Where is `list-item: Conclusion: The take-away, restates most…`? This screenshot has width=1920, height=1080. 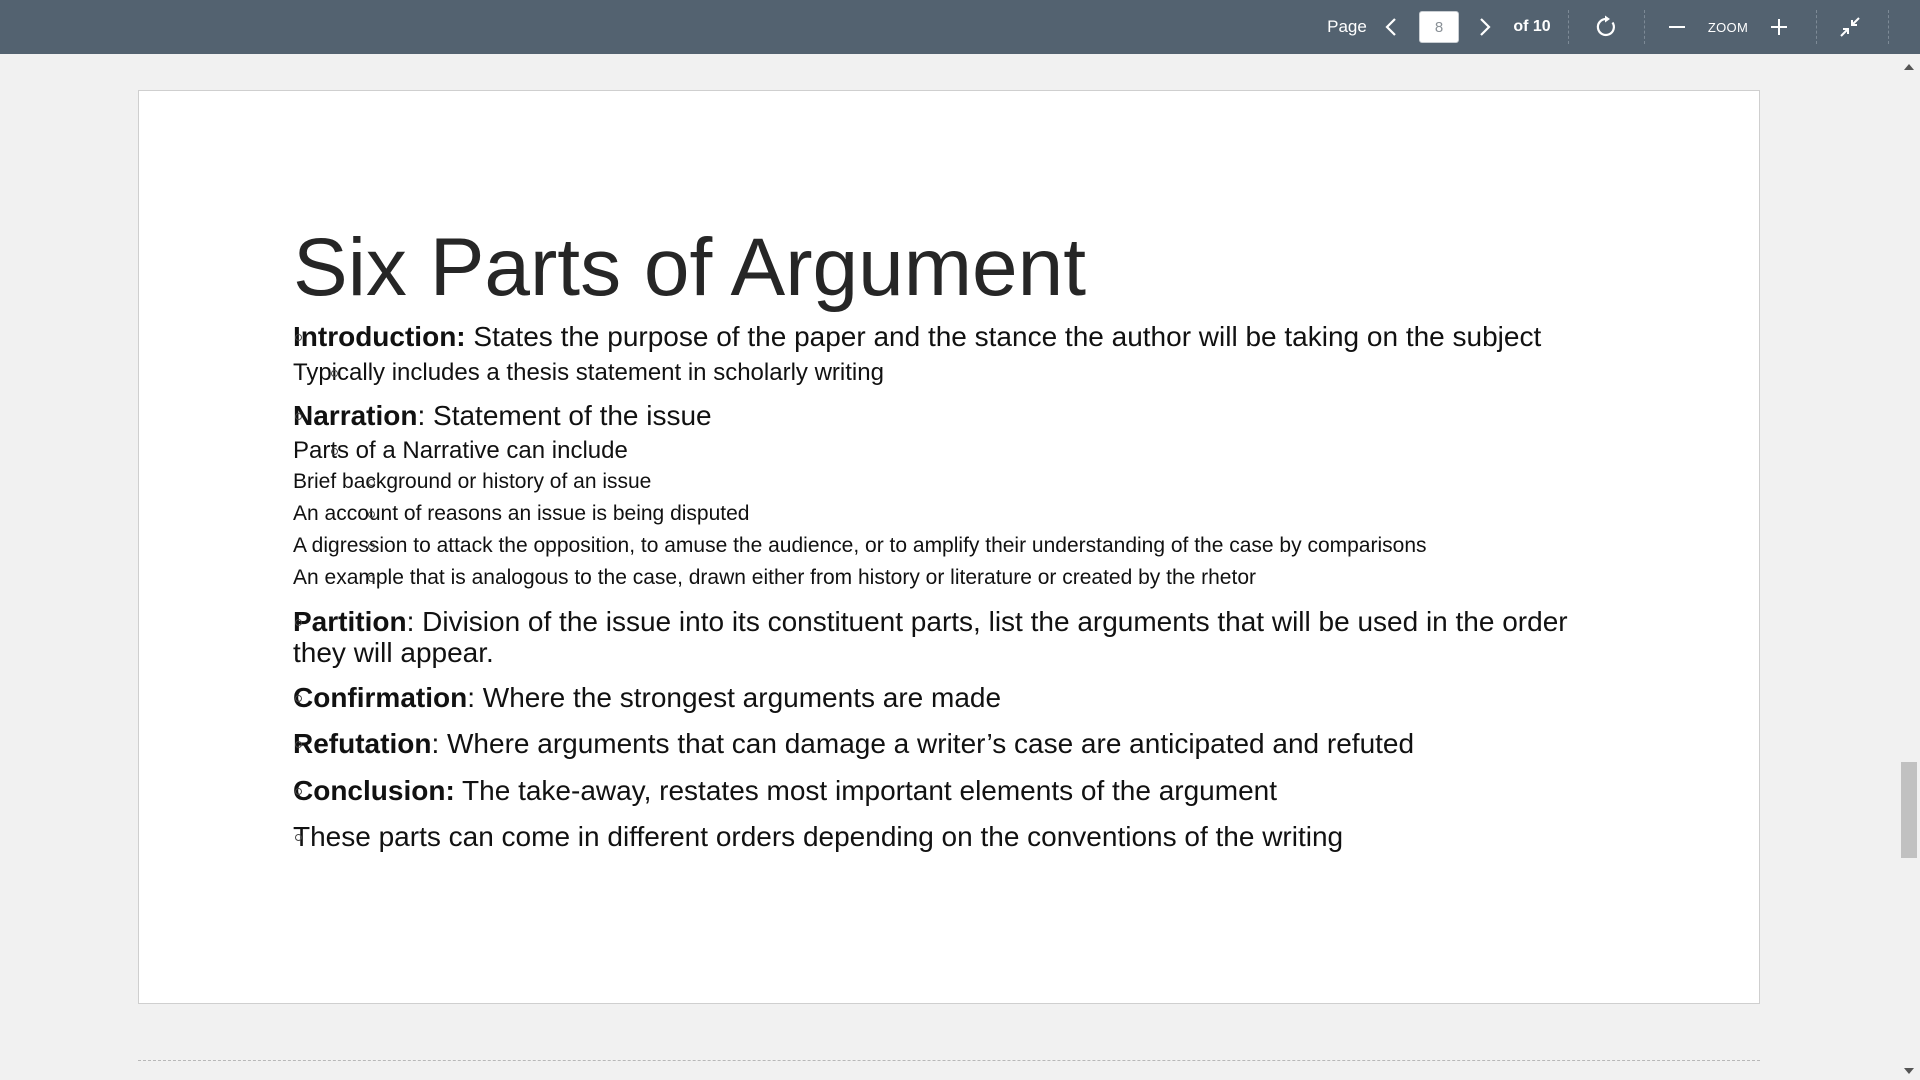
list-item: Conclusion: The take-away, restates most… is located at coordinates (993, 790).